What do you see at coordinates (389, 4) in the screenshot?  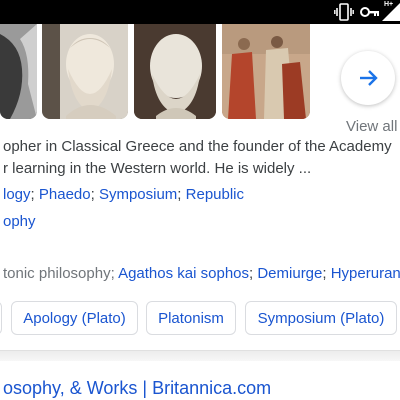 I see `signal-label: H+` at bounding box center [389, 4].